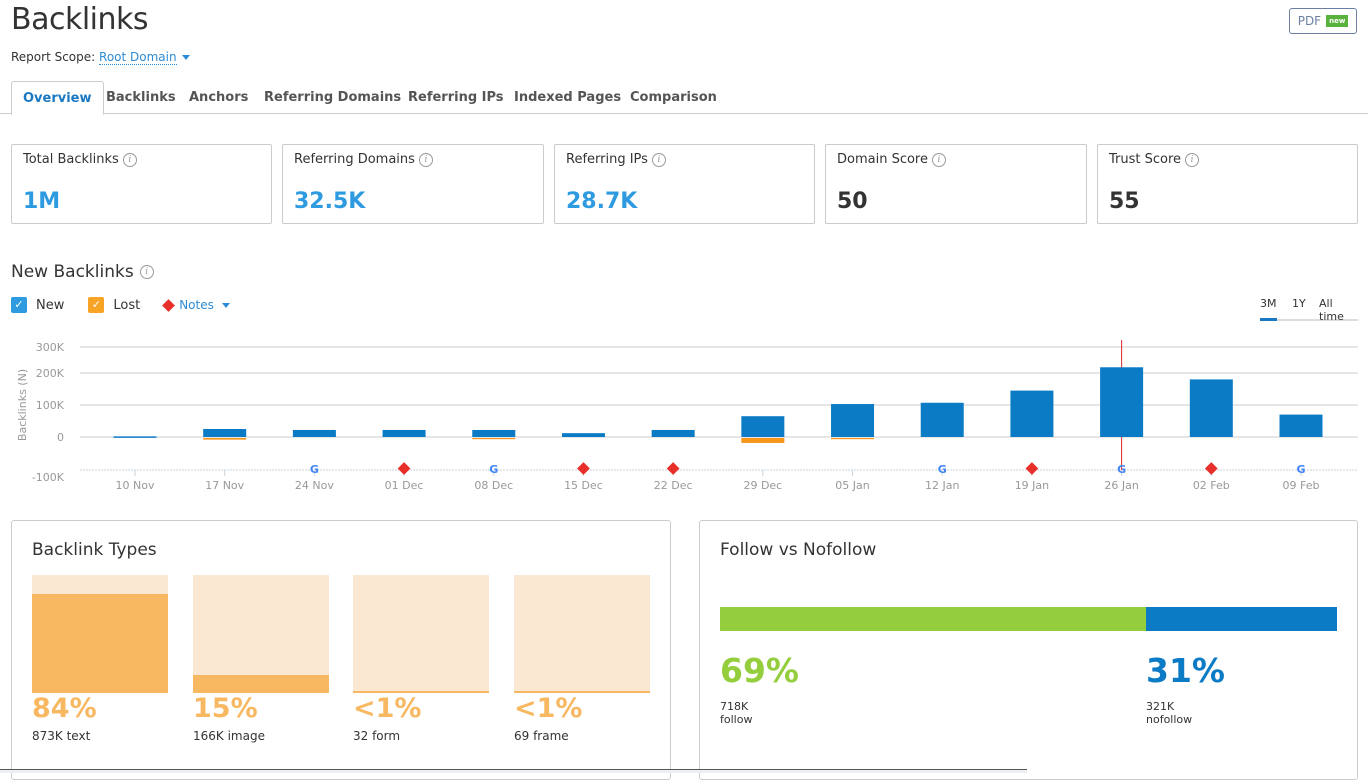 The width and height of the screenshot is (1368, 780). Describe the element at coordinates (22, 405) in the screenshot. I see `y-axis-label: Backlinks (N)` at that location.